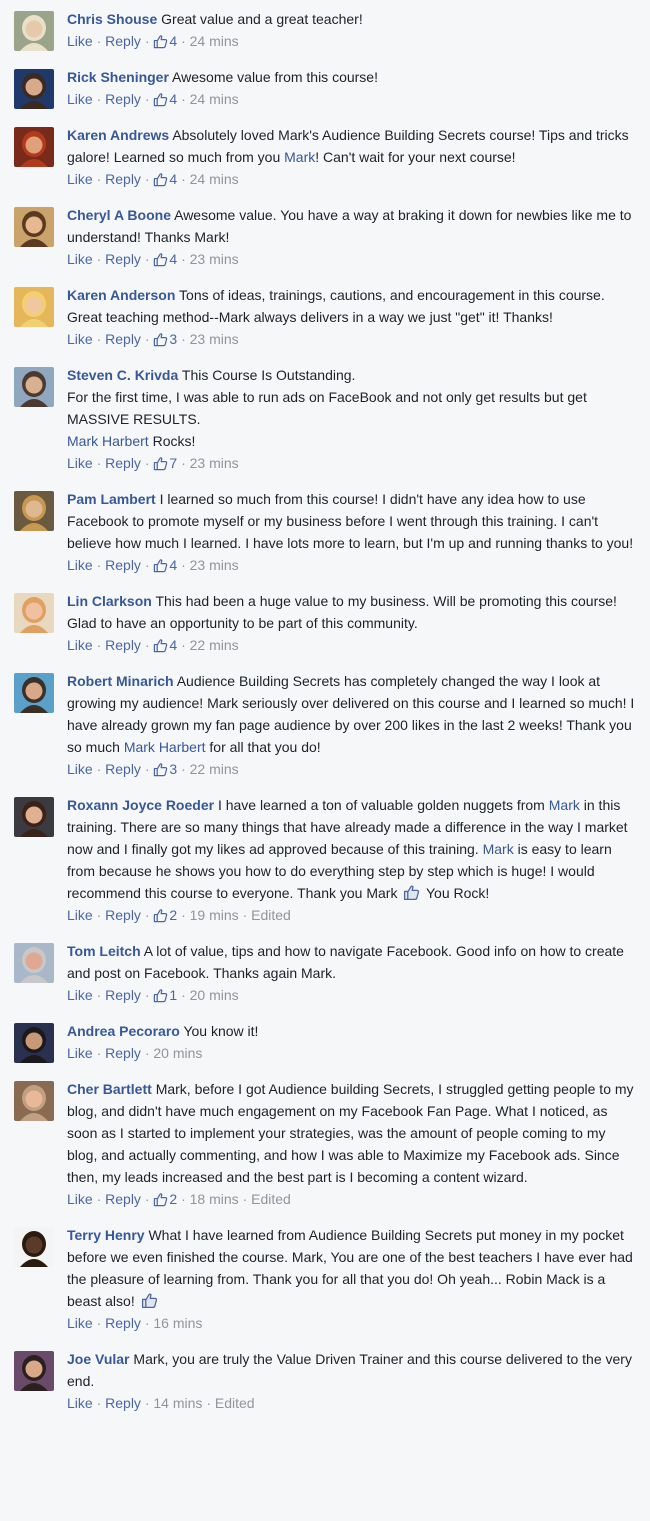 The height and width of the screenshot is (1521, 650). Describe the element at coordinates (177, 1403) in the screenshot. I see `timestamp: 14 mins` at that location.